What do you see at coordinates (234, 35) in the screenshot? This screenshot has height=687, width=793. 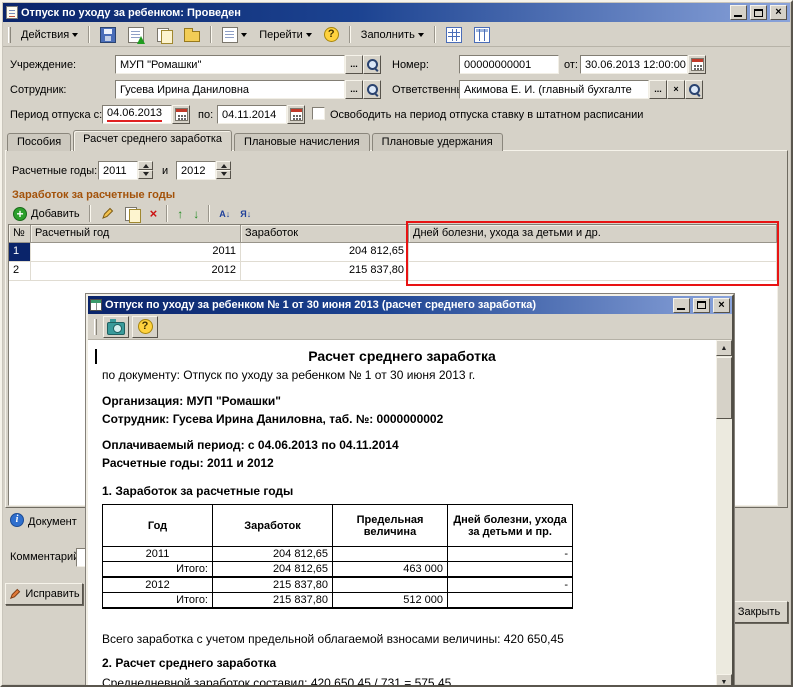 I see `print-button` at bounding box center [234, 35].